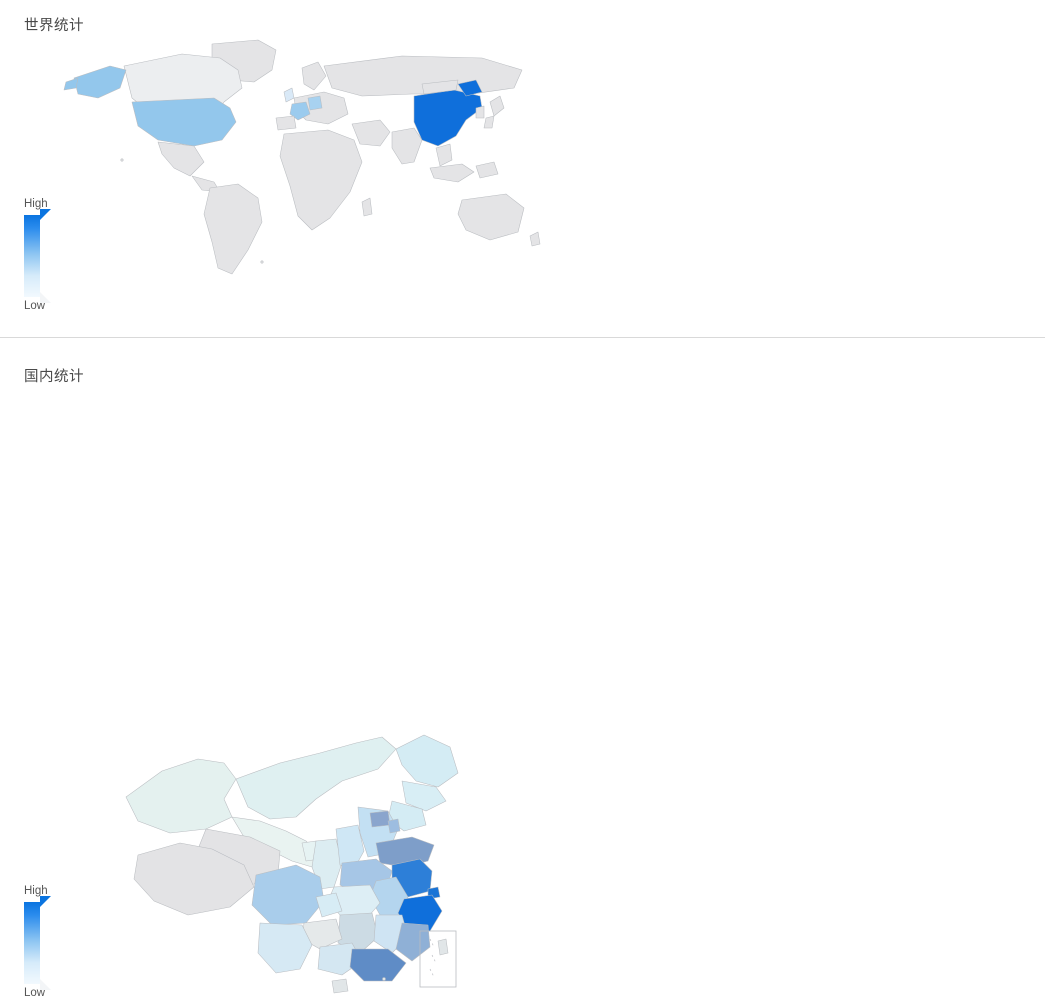 The image size is (1045, 1000). I want to click on china-legend-gradient-bar, so click(32, 943).